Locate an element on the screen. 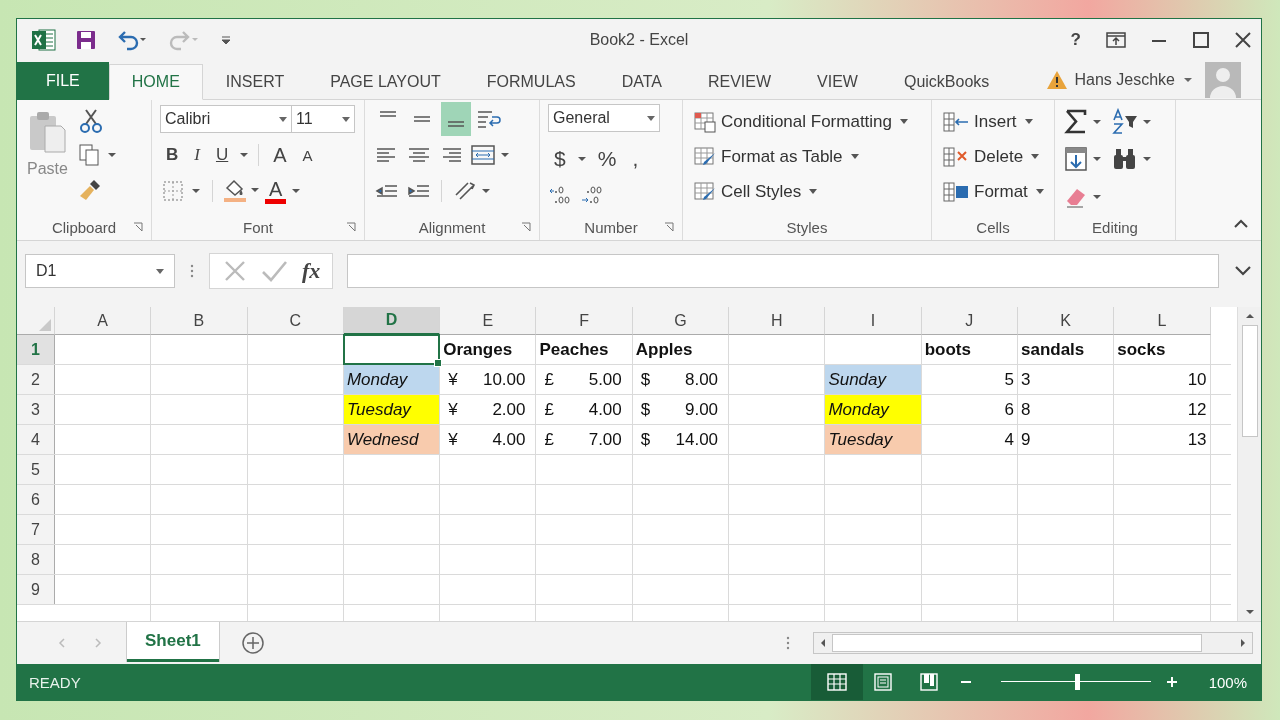 The height and width of the screenshot is (720, 1280). table-cell-text: 13 is located at coordinates (1197, 439).